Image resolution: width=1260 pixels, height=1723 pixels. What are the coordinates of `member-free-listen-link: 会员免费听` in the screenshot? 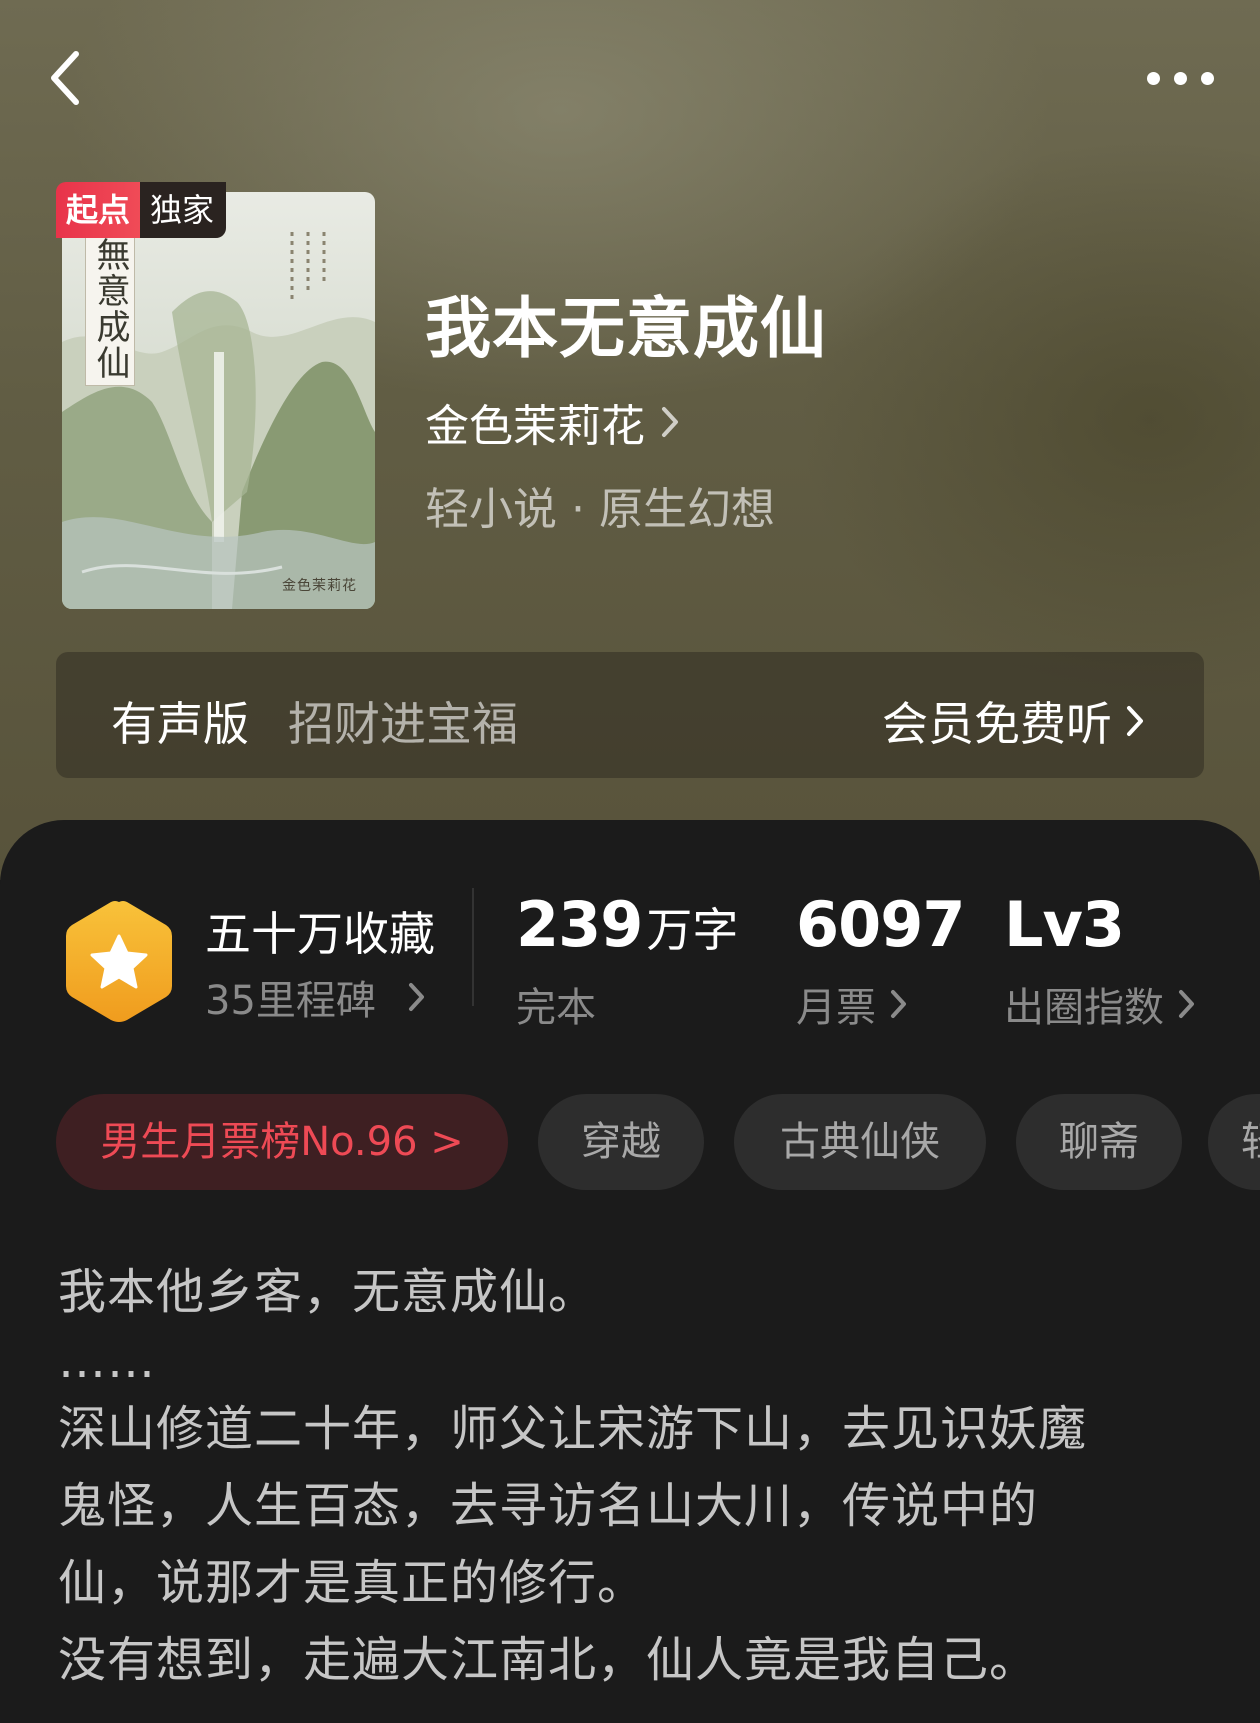 It's located at (1013, 721).